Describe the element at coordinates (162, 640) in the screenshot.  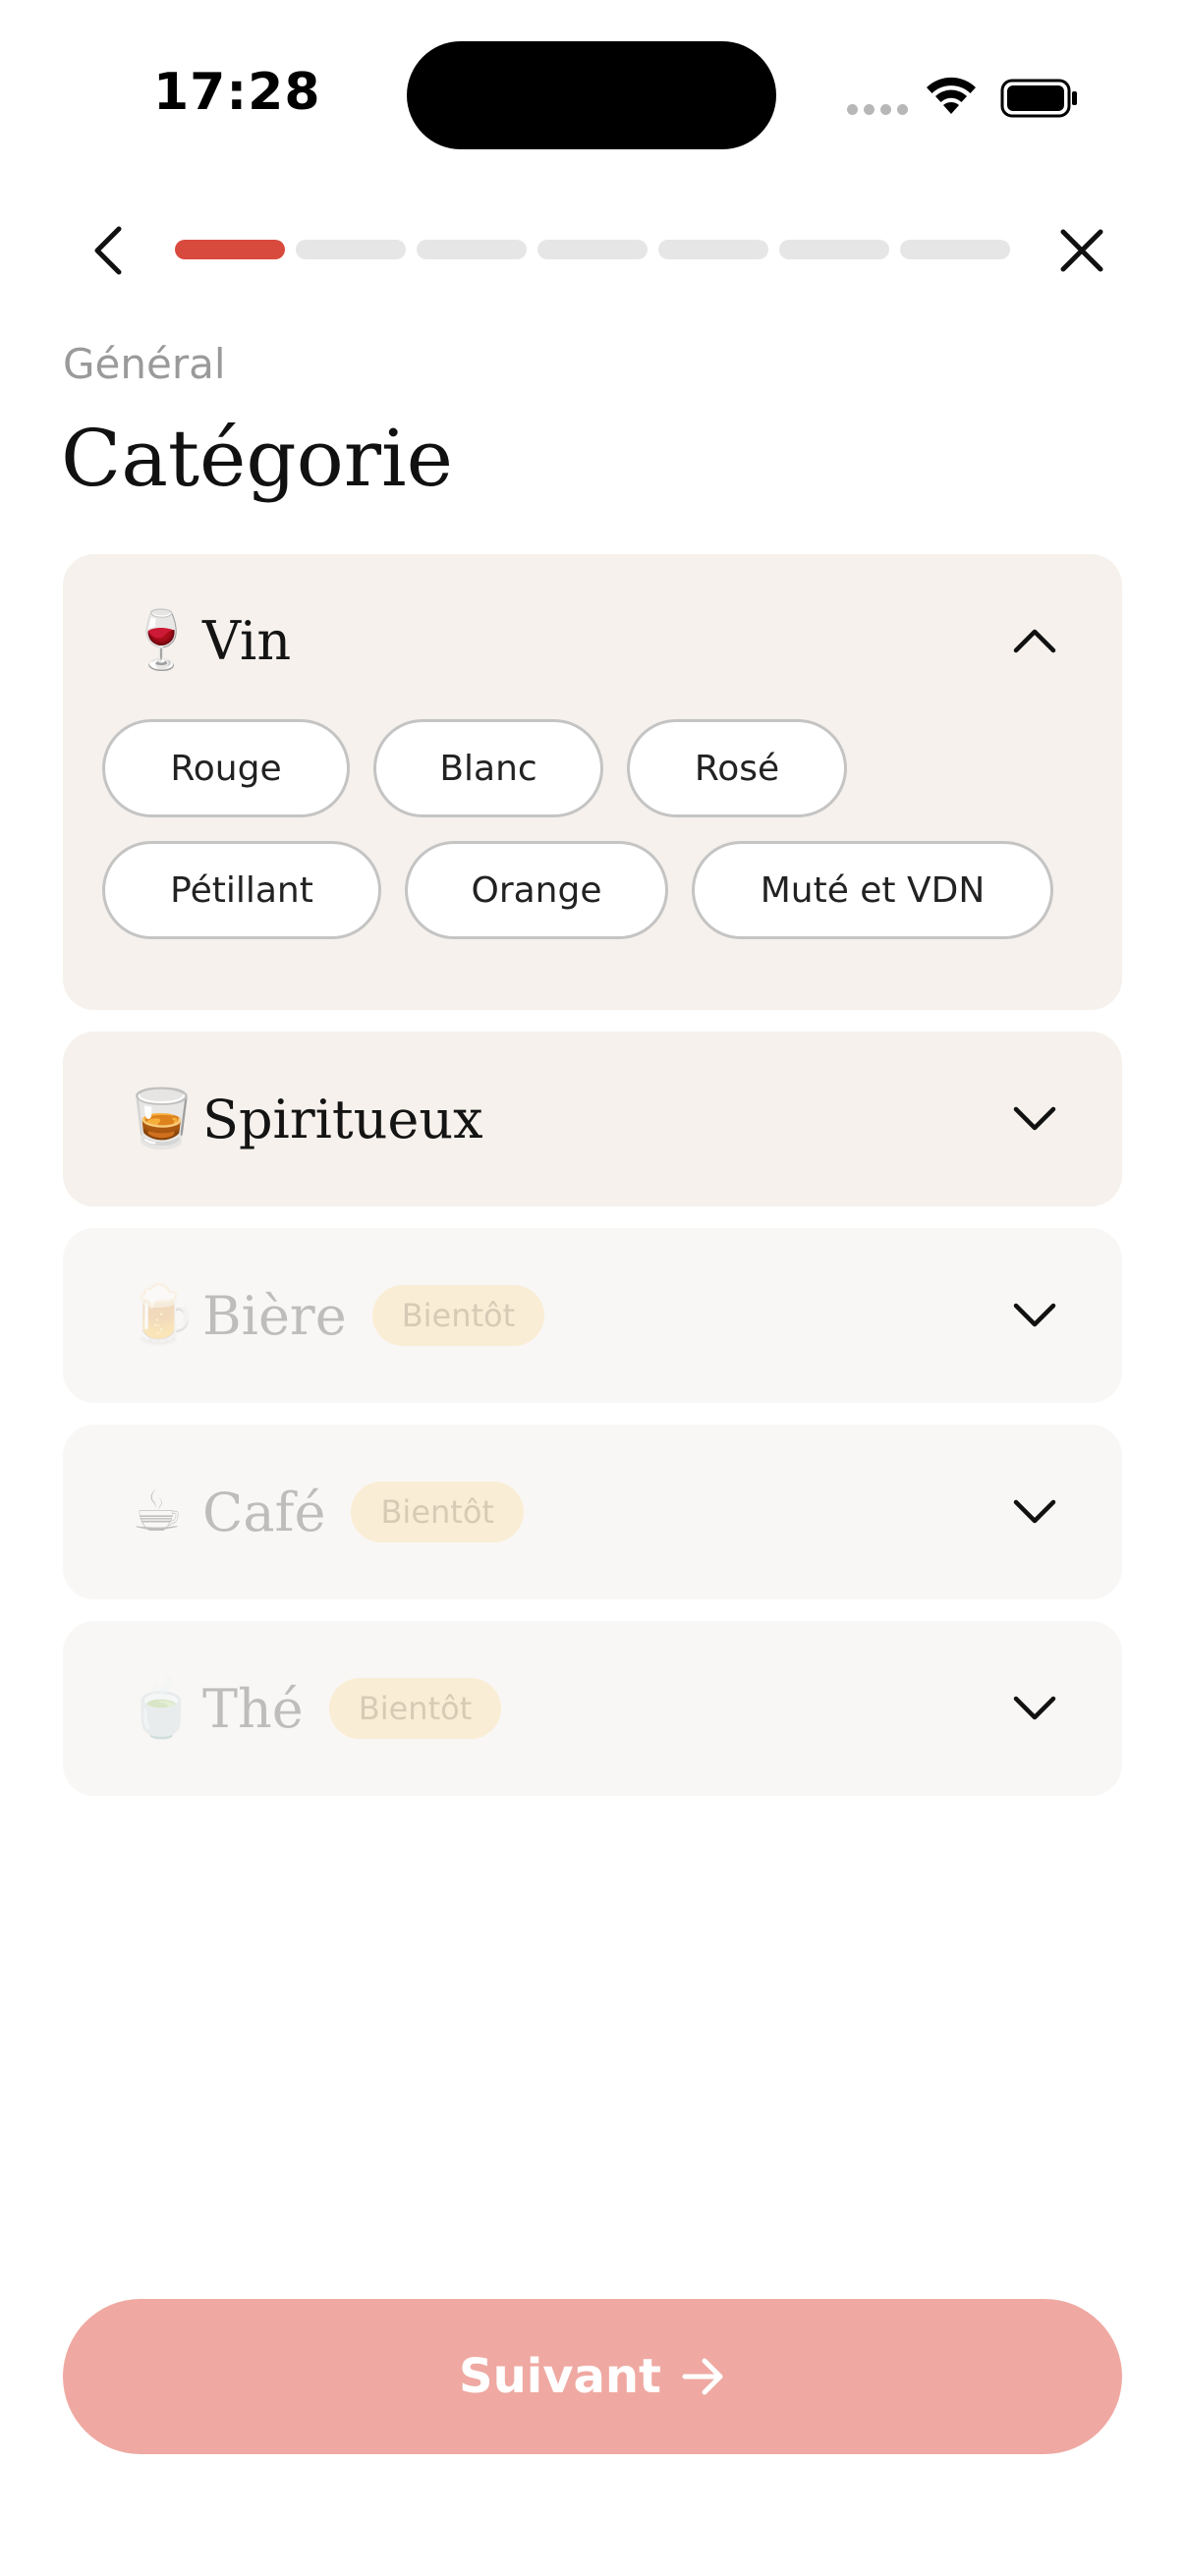
I see `wine-glass-icon: 🍷` at that location.